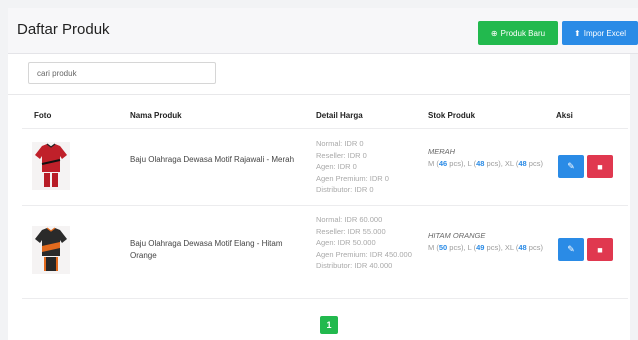 This screenshot has height=340, width=638. Describe the element at coordinates (443, 247) in the screenshot. I see `stock-m: 50` at that location.